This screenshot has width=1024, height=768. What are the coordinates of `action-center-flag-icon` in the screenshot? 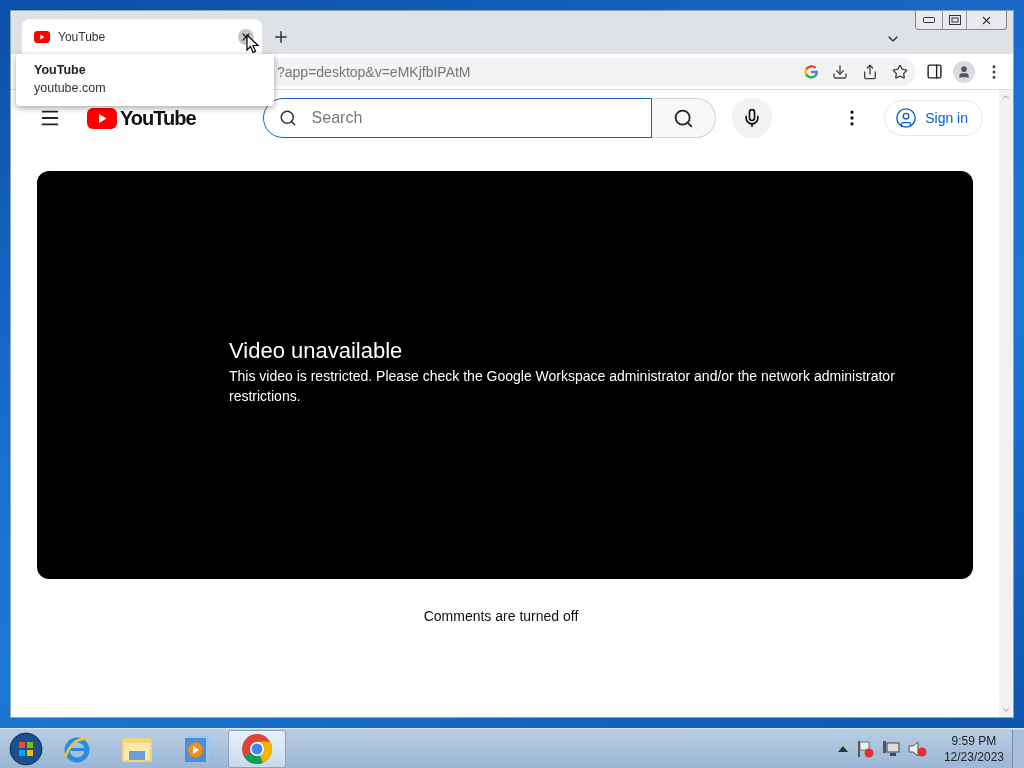 It's located at (864, 748).